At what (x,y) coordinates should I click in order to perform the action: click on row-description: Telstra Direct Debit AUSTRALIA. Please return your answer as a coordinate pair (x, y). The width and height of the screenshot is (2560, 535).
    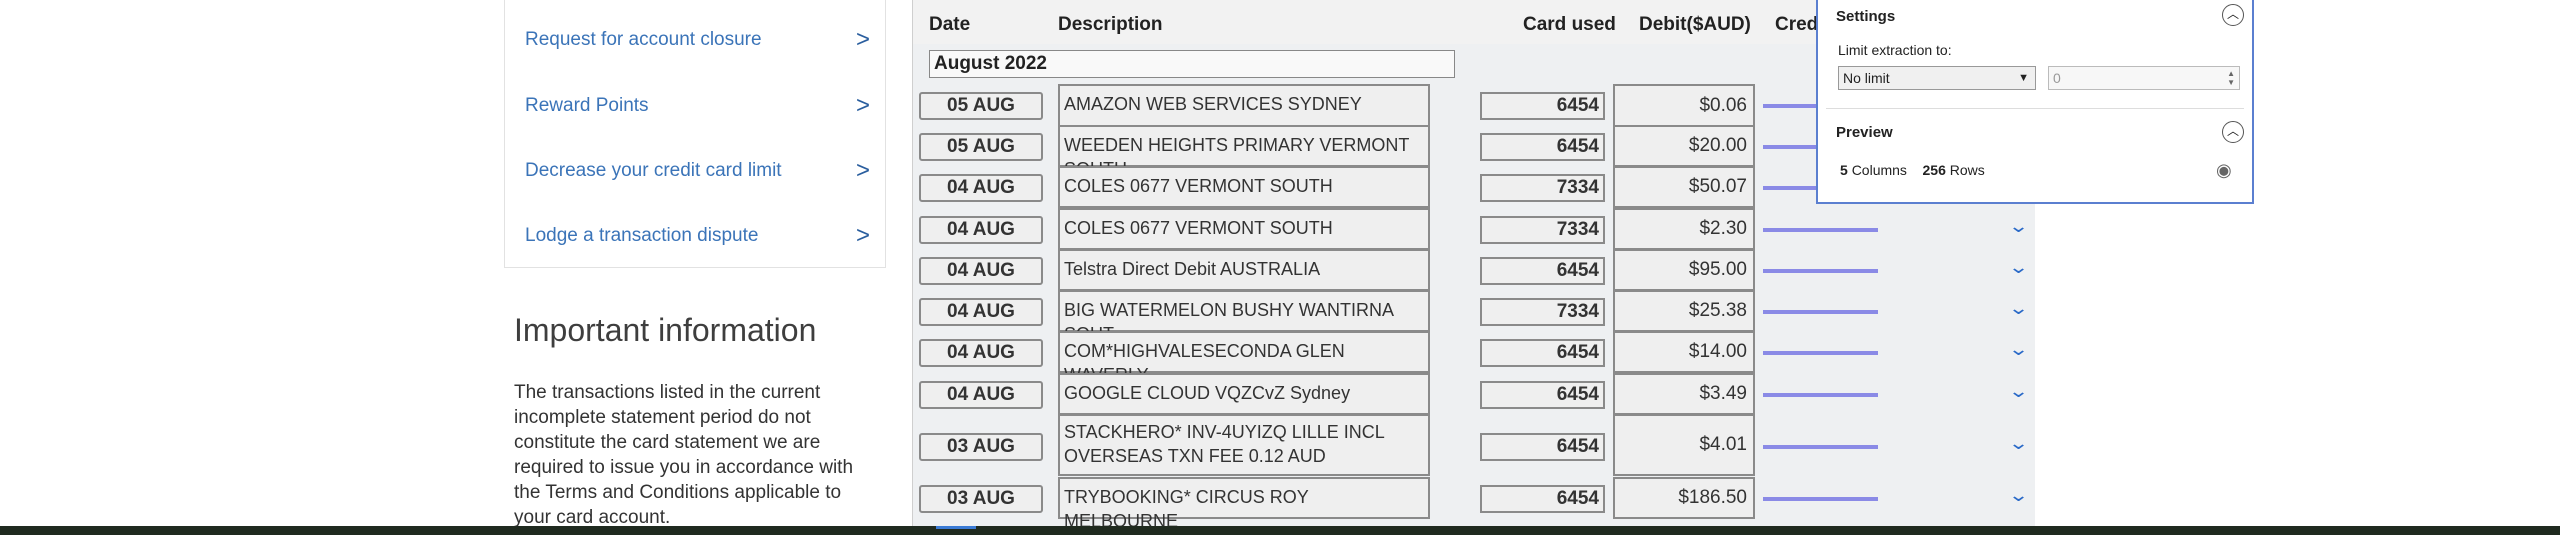
    Looking at the image, I should click on (1244, 270).